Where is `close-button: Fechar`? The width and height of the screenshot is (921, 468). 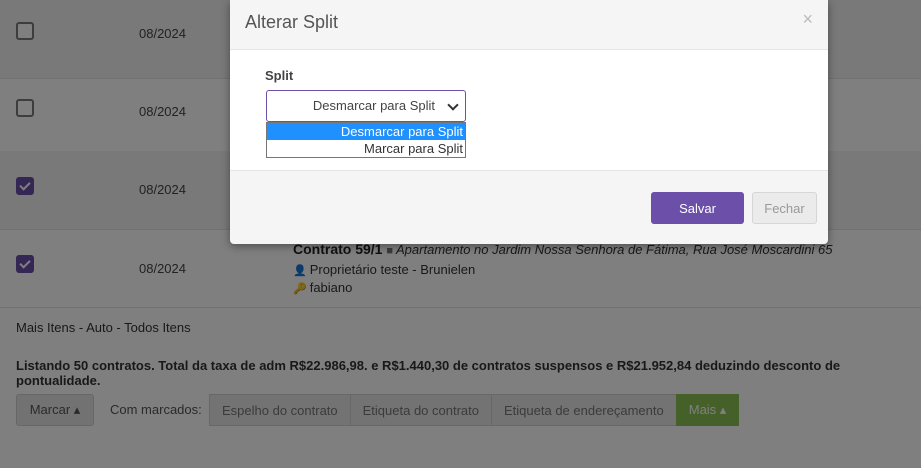 close-button: Fechar is located at coordinates (784, 208).